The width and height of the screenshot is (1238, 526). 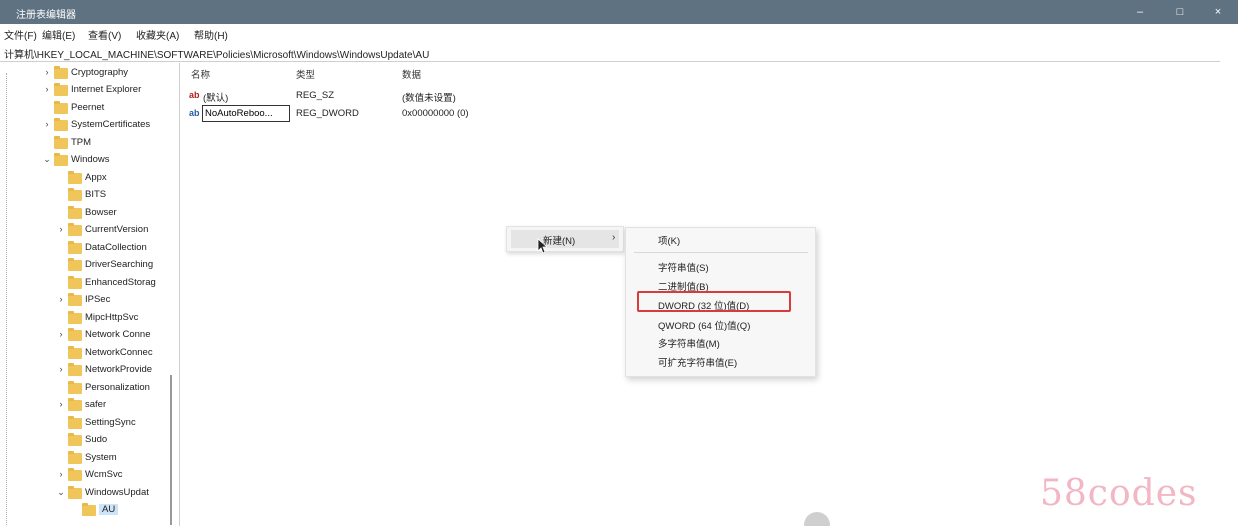 I want to click on window-title: 注册表编辑器, so click(x=46, y=15).